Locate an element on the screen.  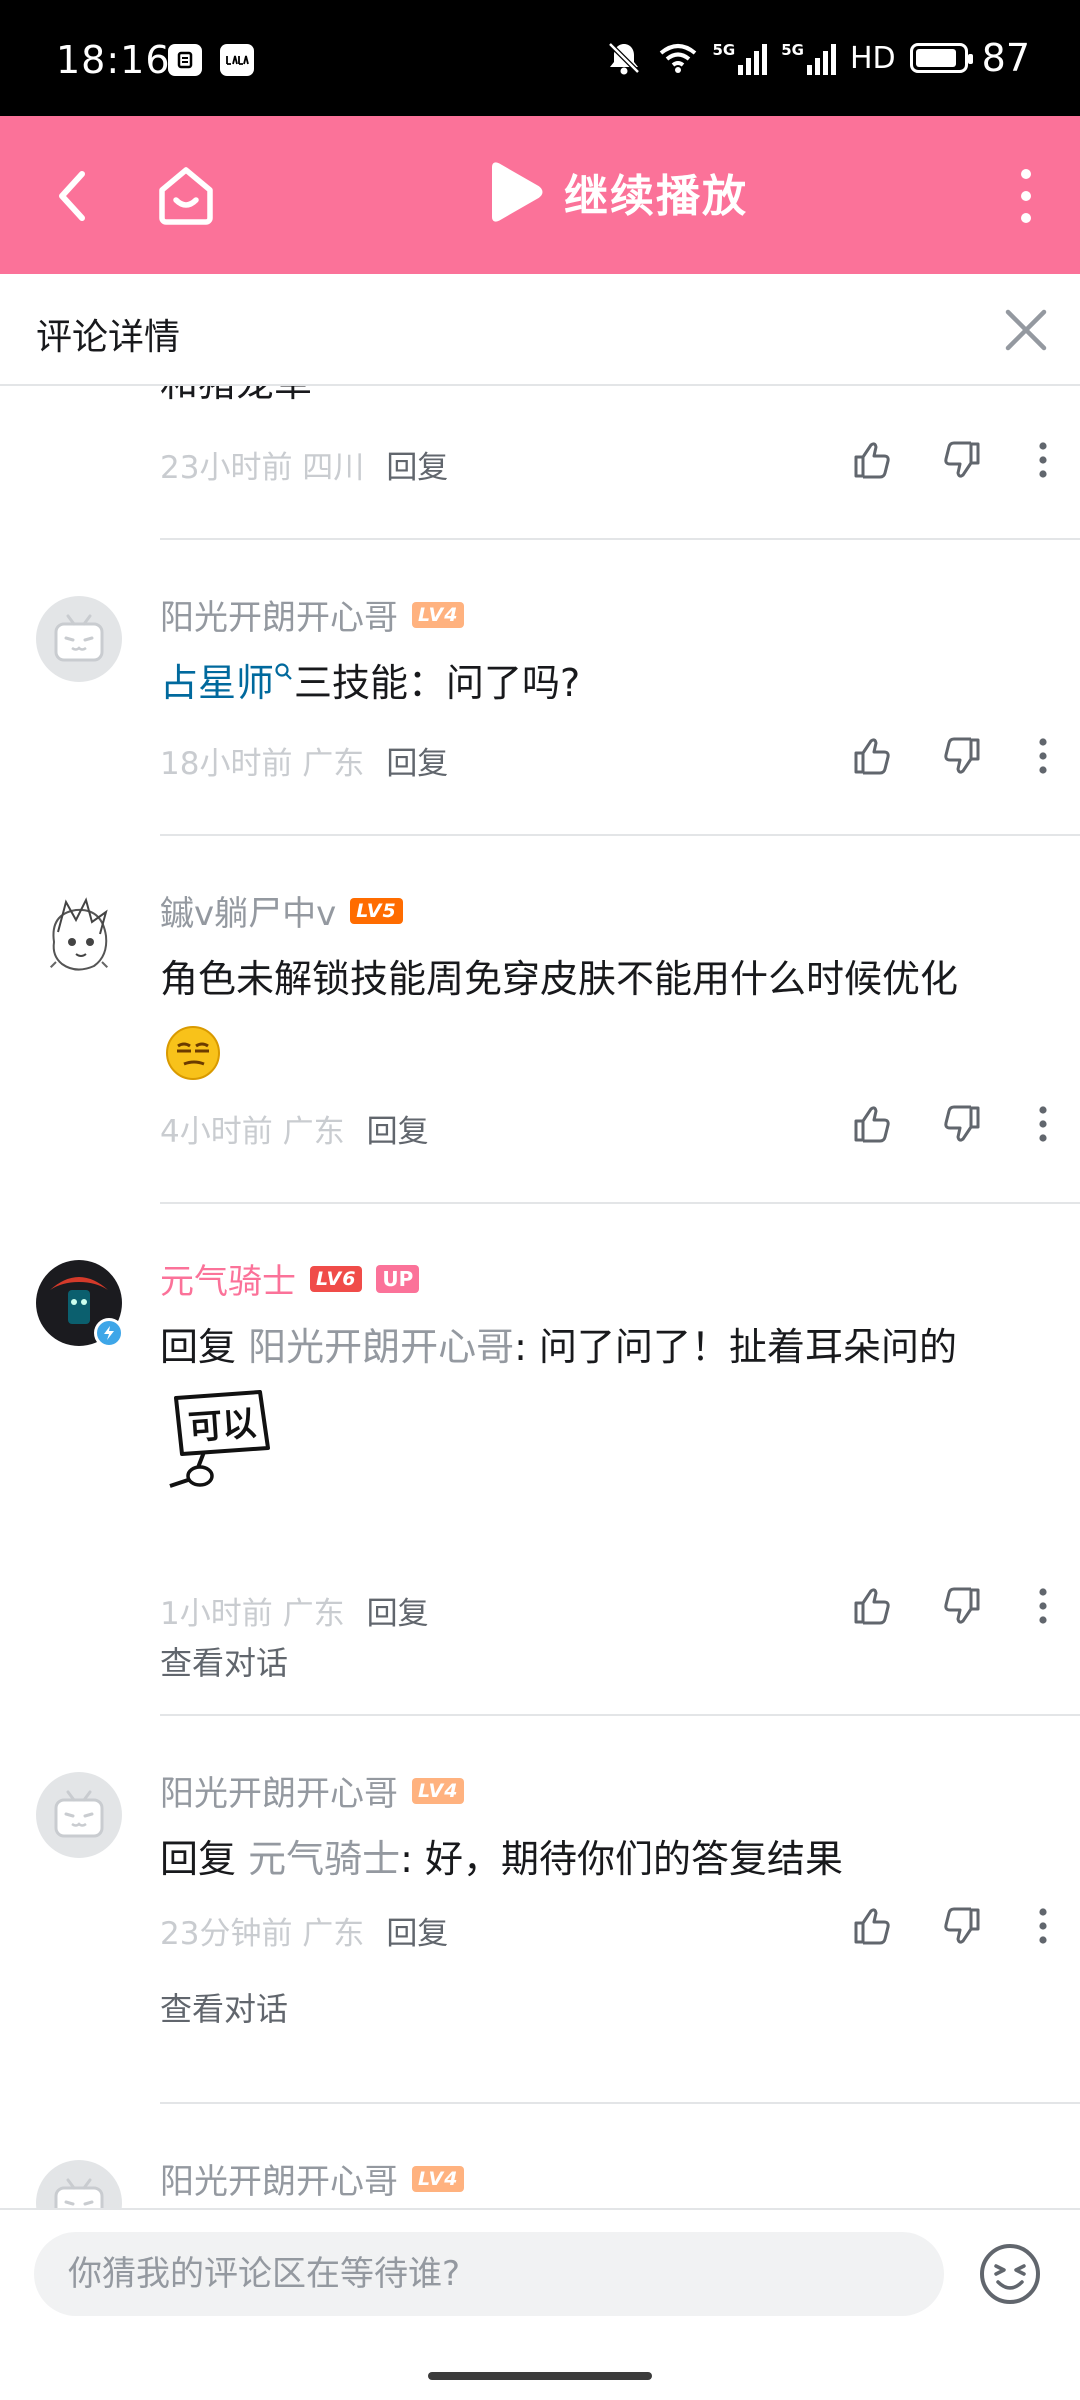
comment-content: 回复 阳光开朗开心哥: 问了问了！扯着耳朵问的 is located at coordinates (600, 1347).